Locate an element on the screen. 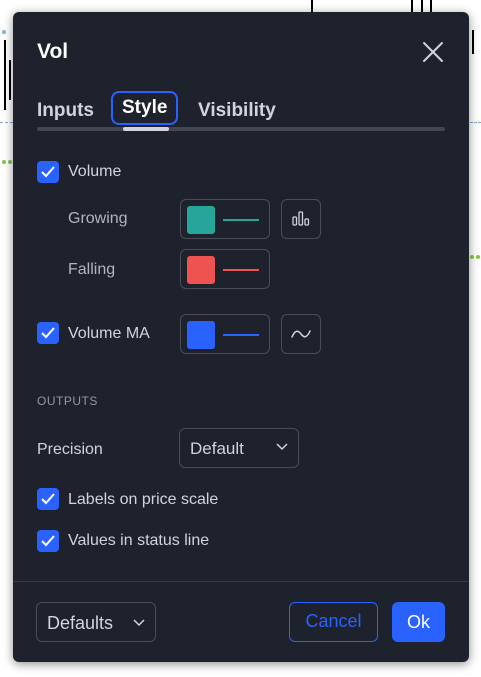 This screenshot has width=481, height=677. values-in-status-line-checkbox is located at coordinates (48, 541).